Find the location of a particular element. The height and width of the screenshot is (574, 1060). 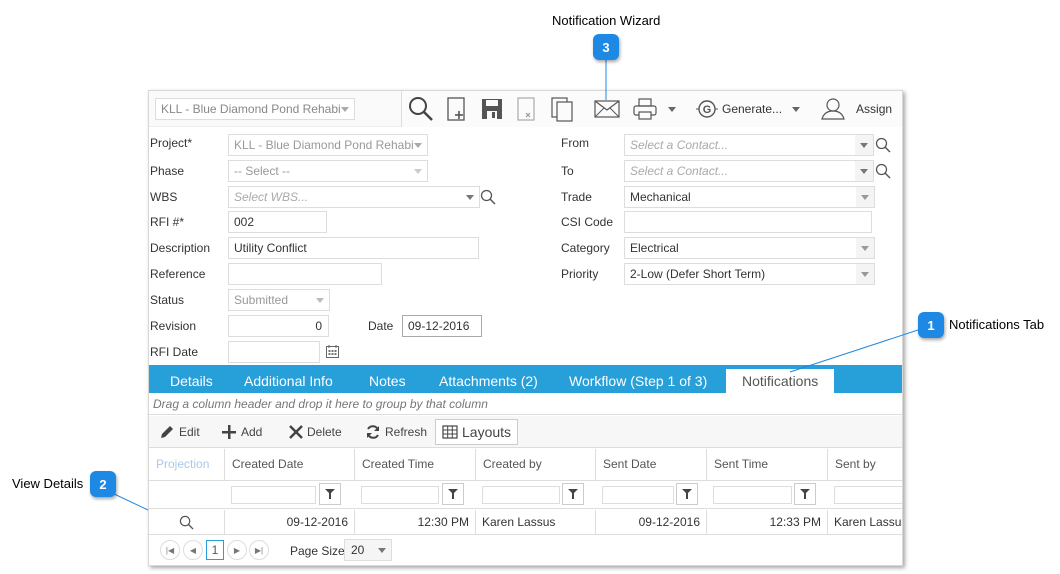

filter-input-sent-time is located at coordinates (752, 495).